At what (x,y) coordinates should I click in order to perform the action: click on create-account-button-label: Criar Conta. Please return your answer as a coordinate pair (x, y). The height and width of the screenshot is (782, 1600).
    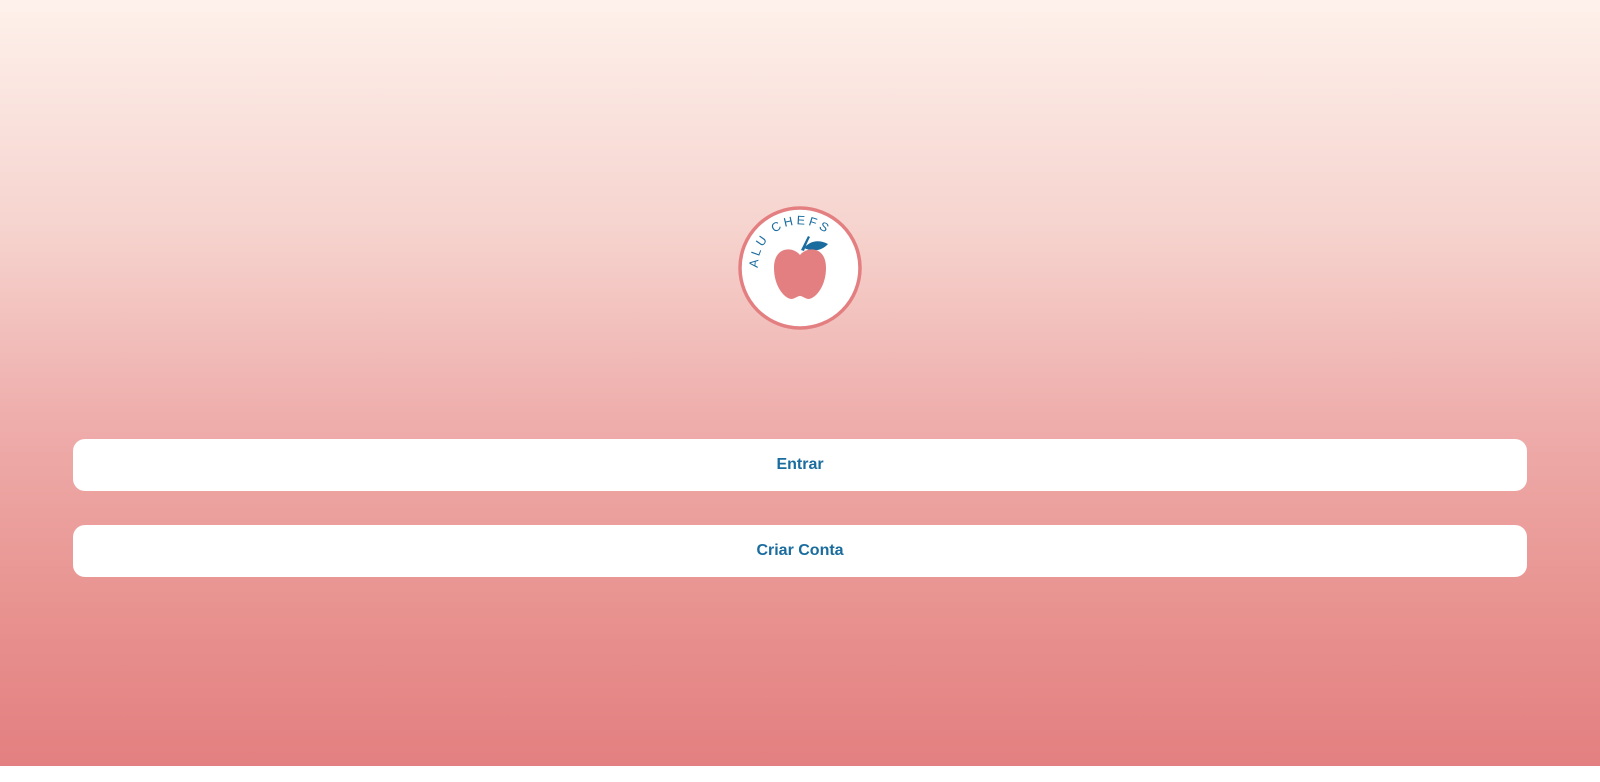
    Looking at the image, I should click on (800, 550).